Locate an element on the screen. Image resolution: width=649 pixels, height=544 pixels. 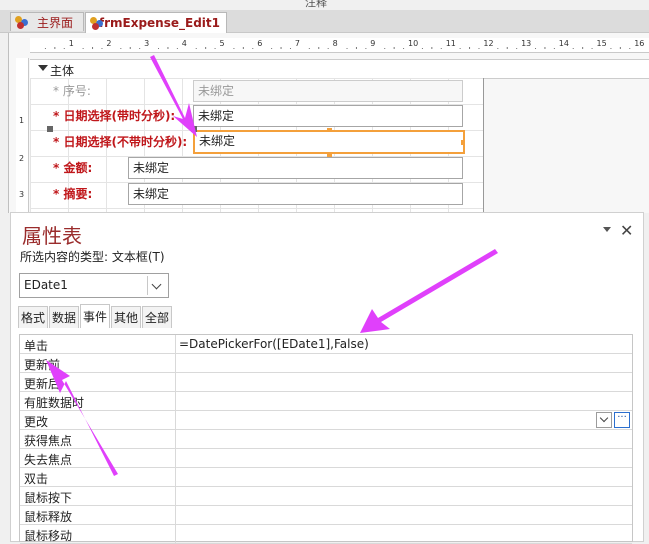
ruler-number: 11 is located at coordinates (450, 43).